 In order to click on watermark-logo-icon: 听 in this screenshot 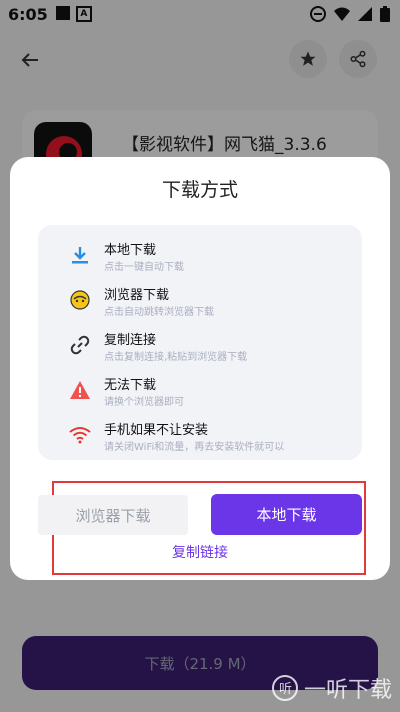, I will do `click(284, 688)`.